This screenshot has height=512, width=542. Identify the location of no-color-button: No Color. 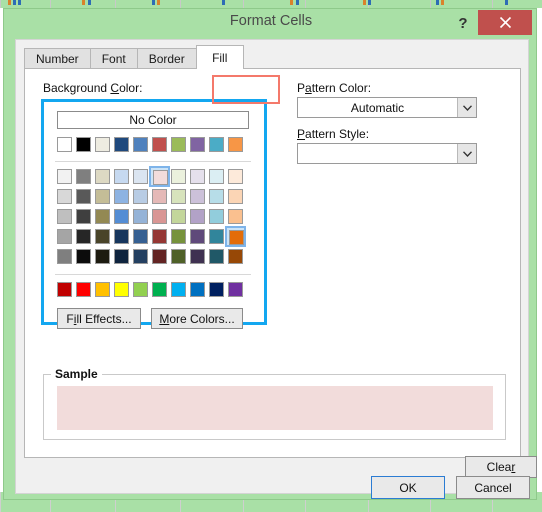
(153, 120).